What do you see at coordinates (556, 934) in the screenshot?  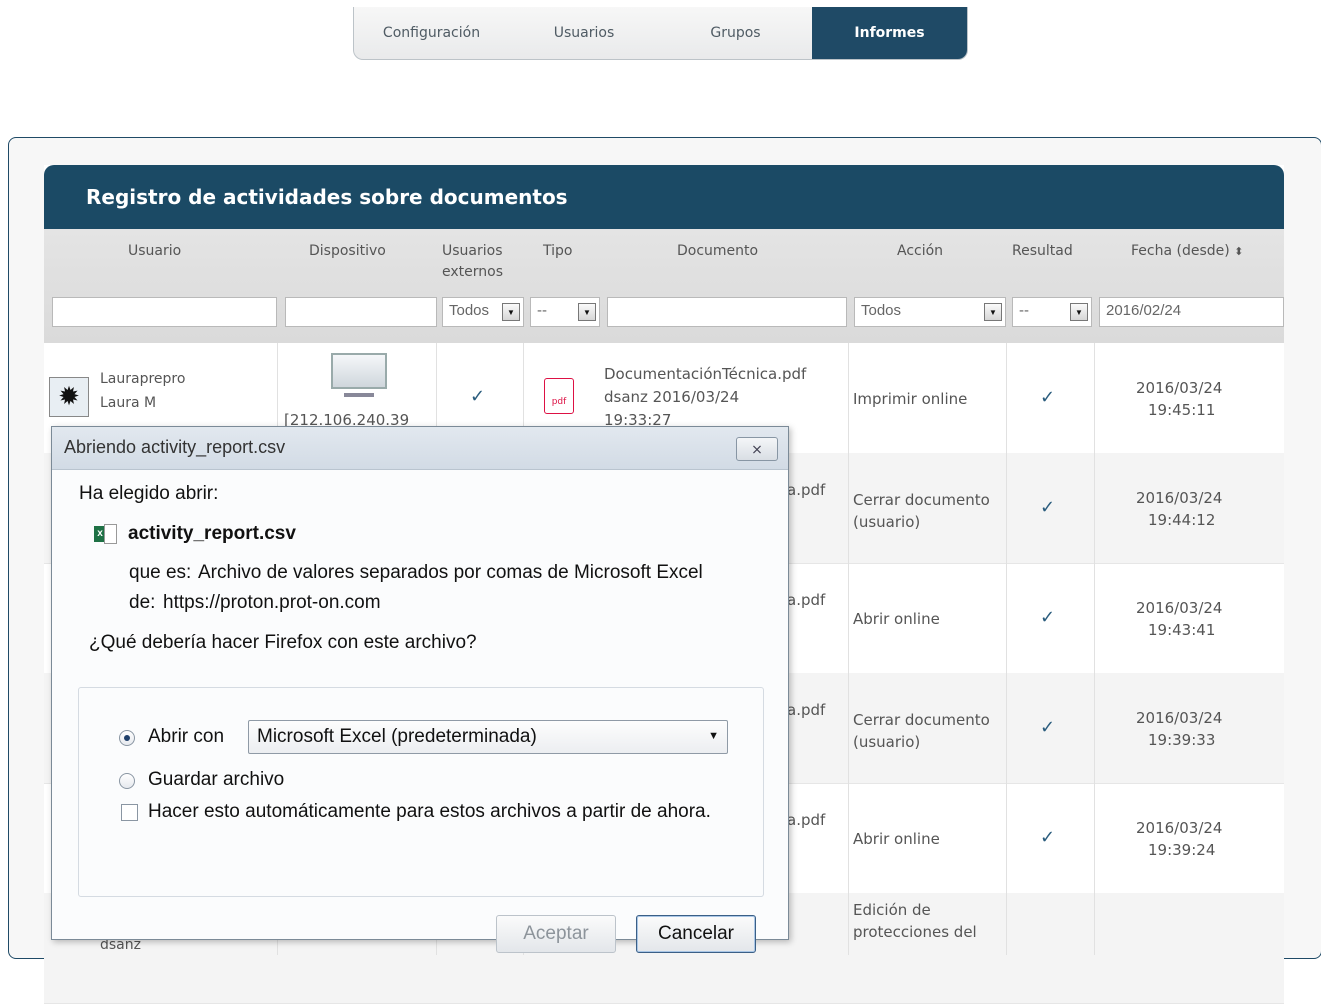 I see `ok-button: Aceptar` at bounding box center [556, 934].